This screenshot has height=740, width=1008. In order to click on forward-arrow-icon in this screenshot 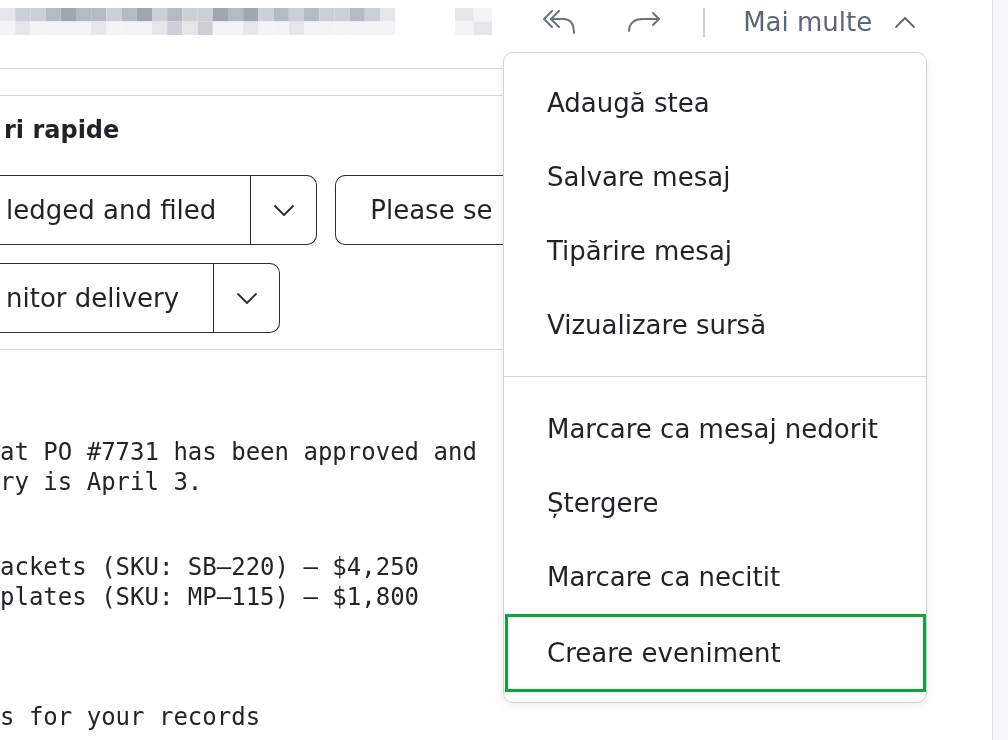, I will do `click(644, 22)`.